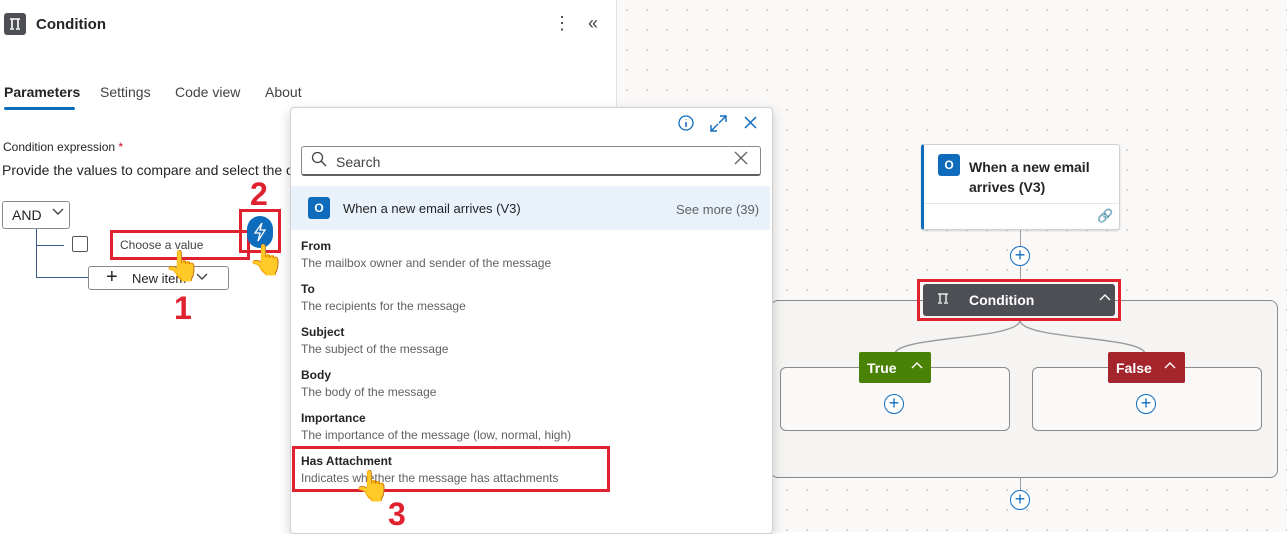  Describe the element at coordinates (112, 277) in the screenshot. I see `plus-icon: +` at that location.